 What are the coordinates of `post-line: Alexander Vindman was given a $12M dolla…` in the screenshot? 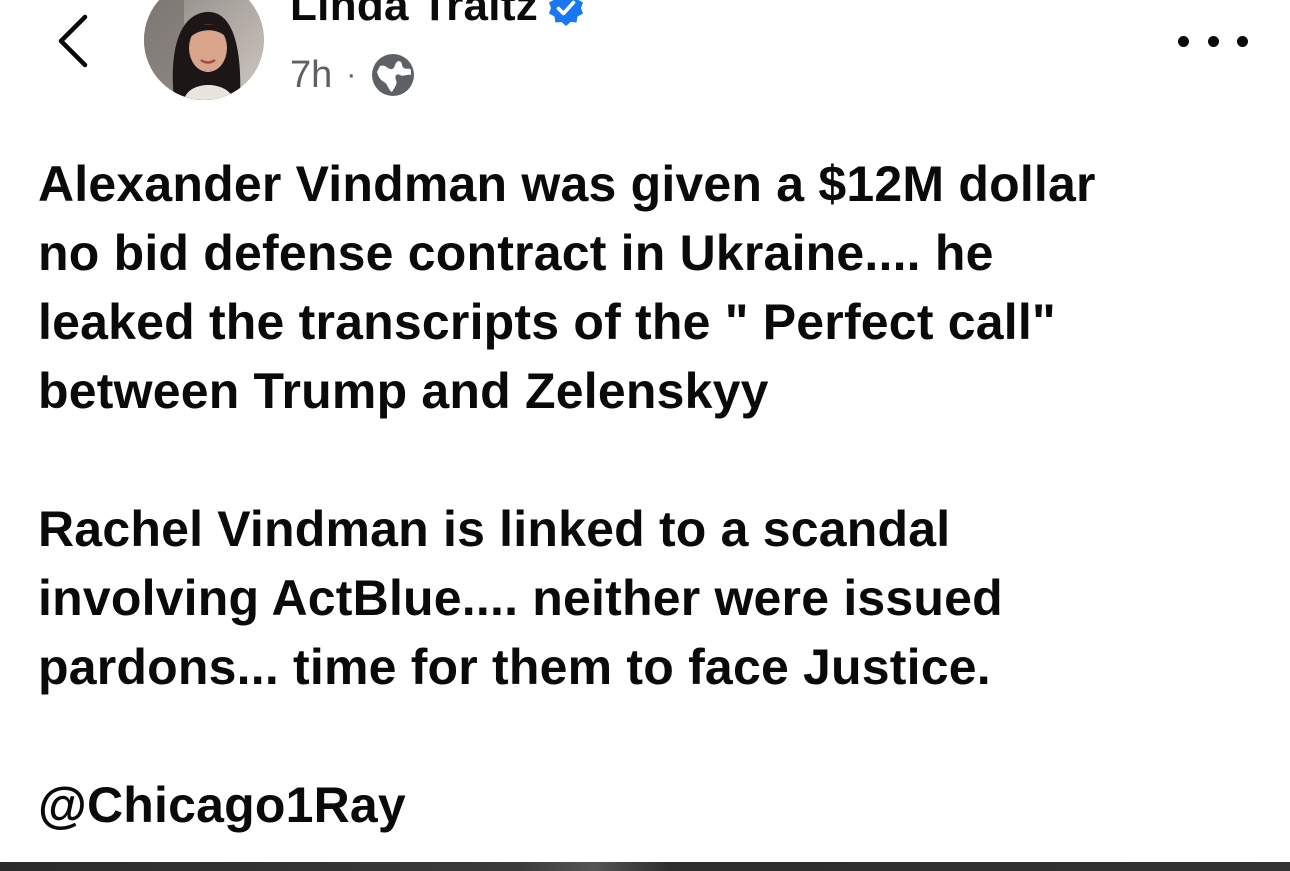 It's located at (567, 184).